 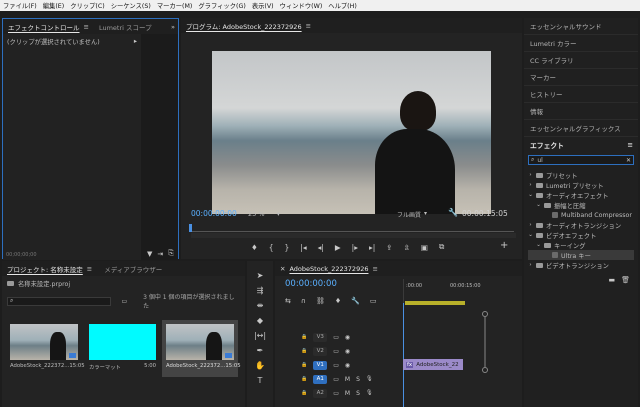 What do you see at coordinates (433, 364) in the screenshot?
I see `timeline-clip: fx AdobeStock_22` at bounding box center [433, 364].